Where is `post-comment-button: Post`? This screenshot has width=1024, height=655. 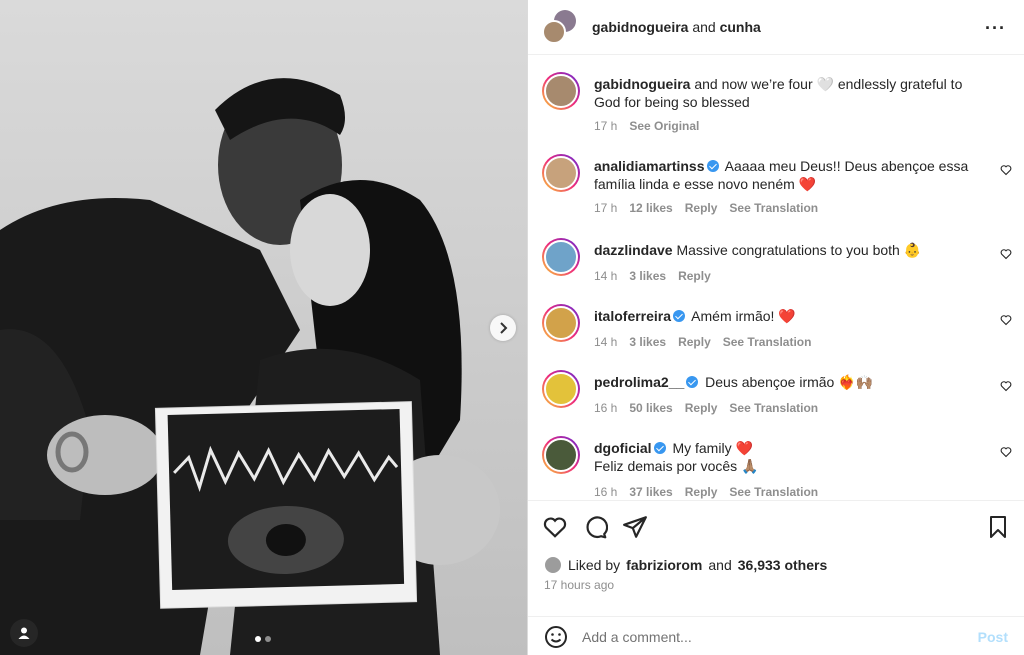 post-comment-button: Post is located at coordinates (993, 637).